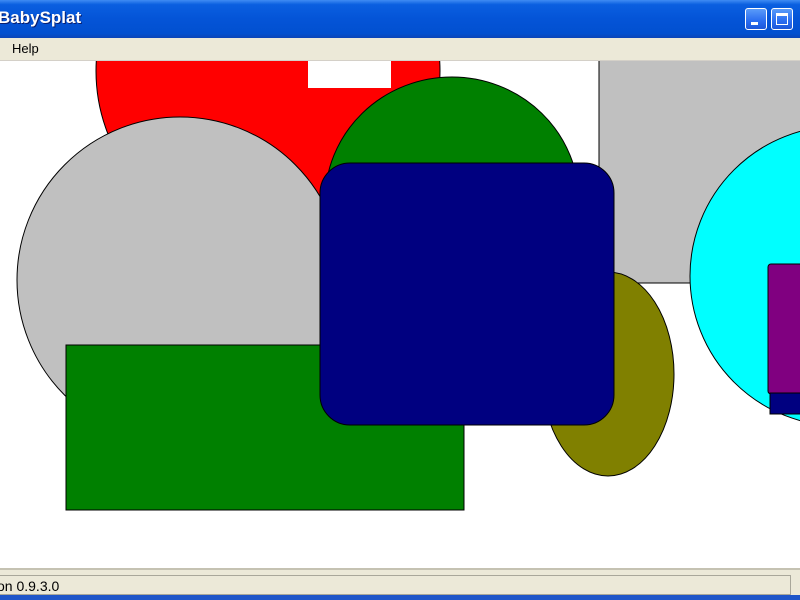  Describe the element at coordinates (349, 74) in the screenshot. I see `white-square` at that location.